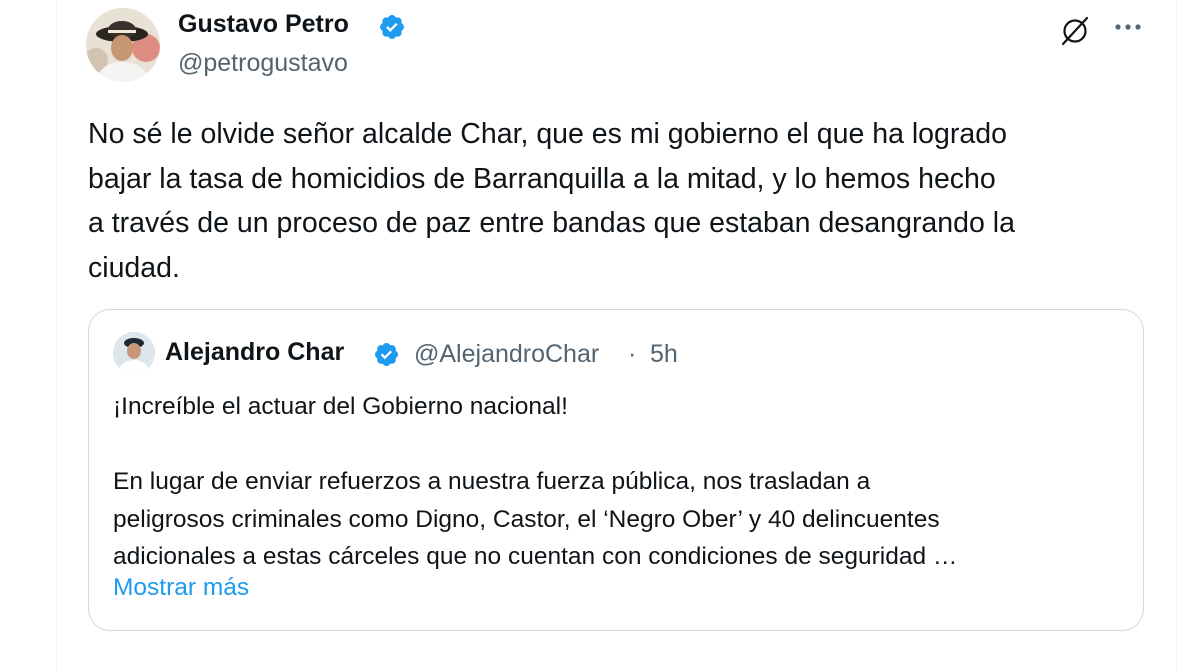 Image resolution: width=1200 pixels, height=672 pixels. What do you see at coordinates (1176, 336) in the screenshot?
I see `timeline-right-border` at bounding box center [1176, 336].